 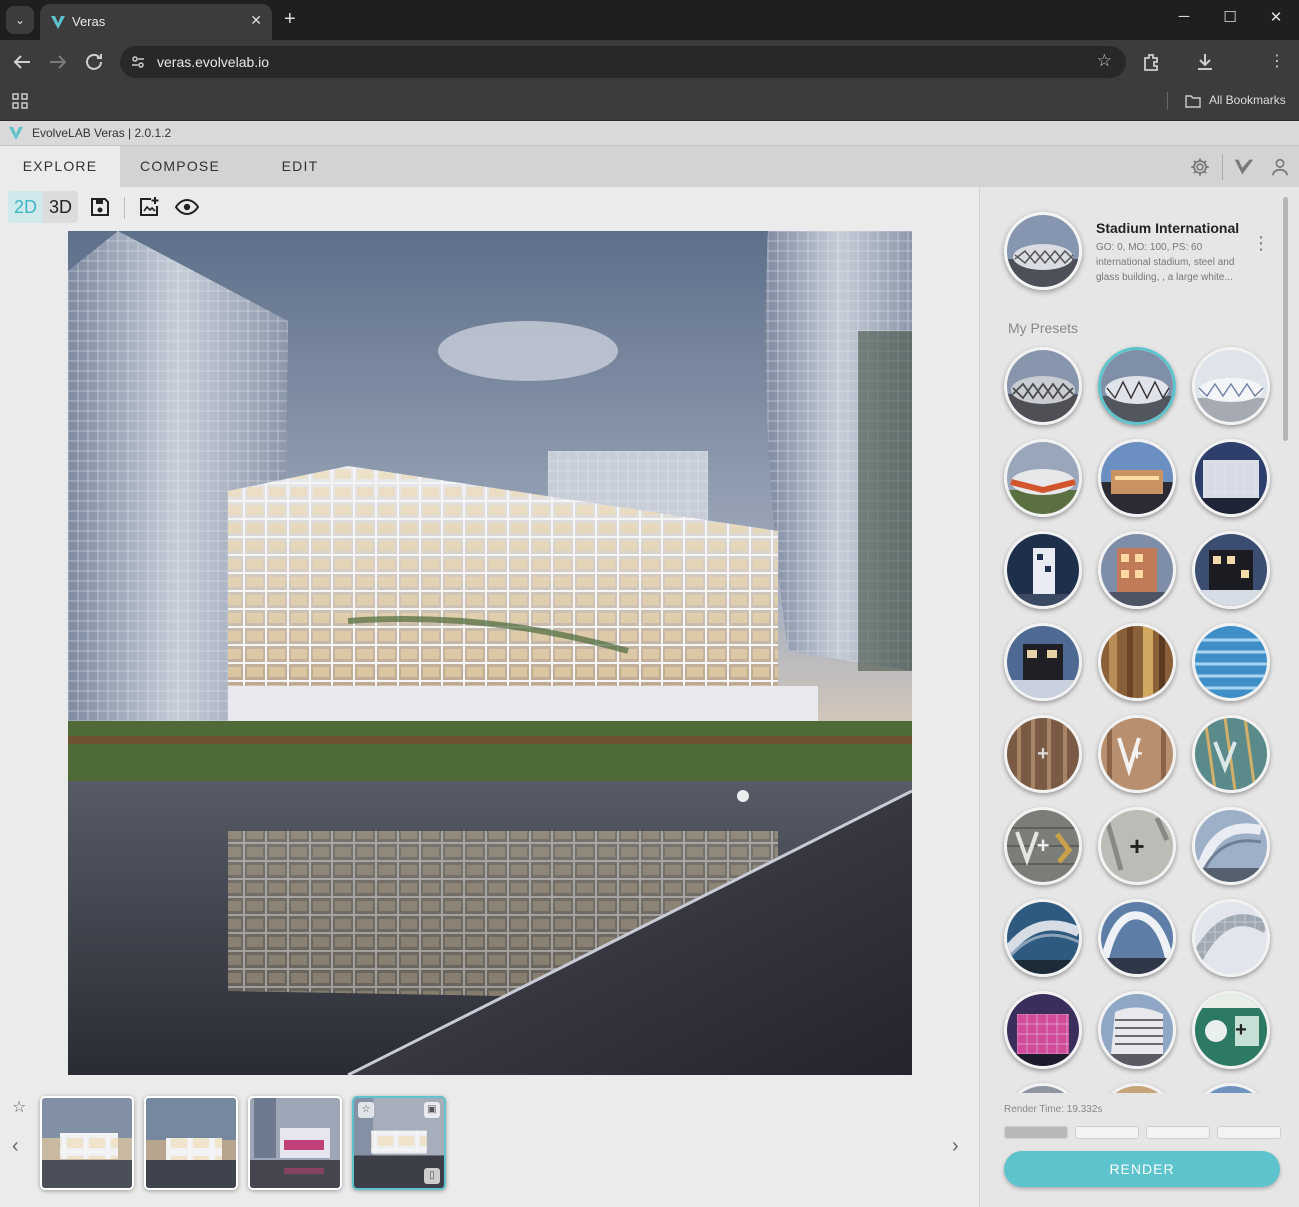 What do you see at coordinates (432, 1176) in the screenshot?
I see `thumbnail-delete-icon: ▯` at bounding box center [432, 1176].